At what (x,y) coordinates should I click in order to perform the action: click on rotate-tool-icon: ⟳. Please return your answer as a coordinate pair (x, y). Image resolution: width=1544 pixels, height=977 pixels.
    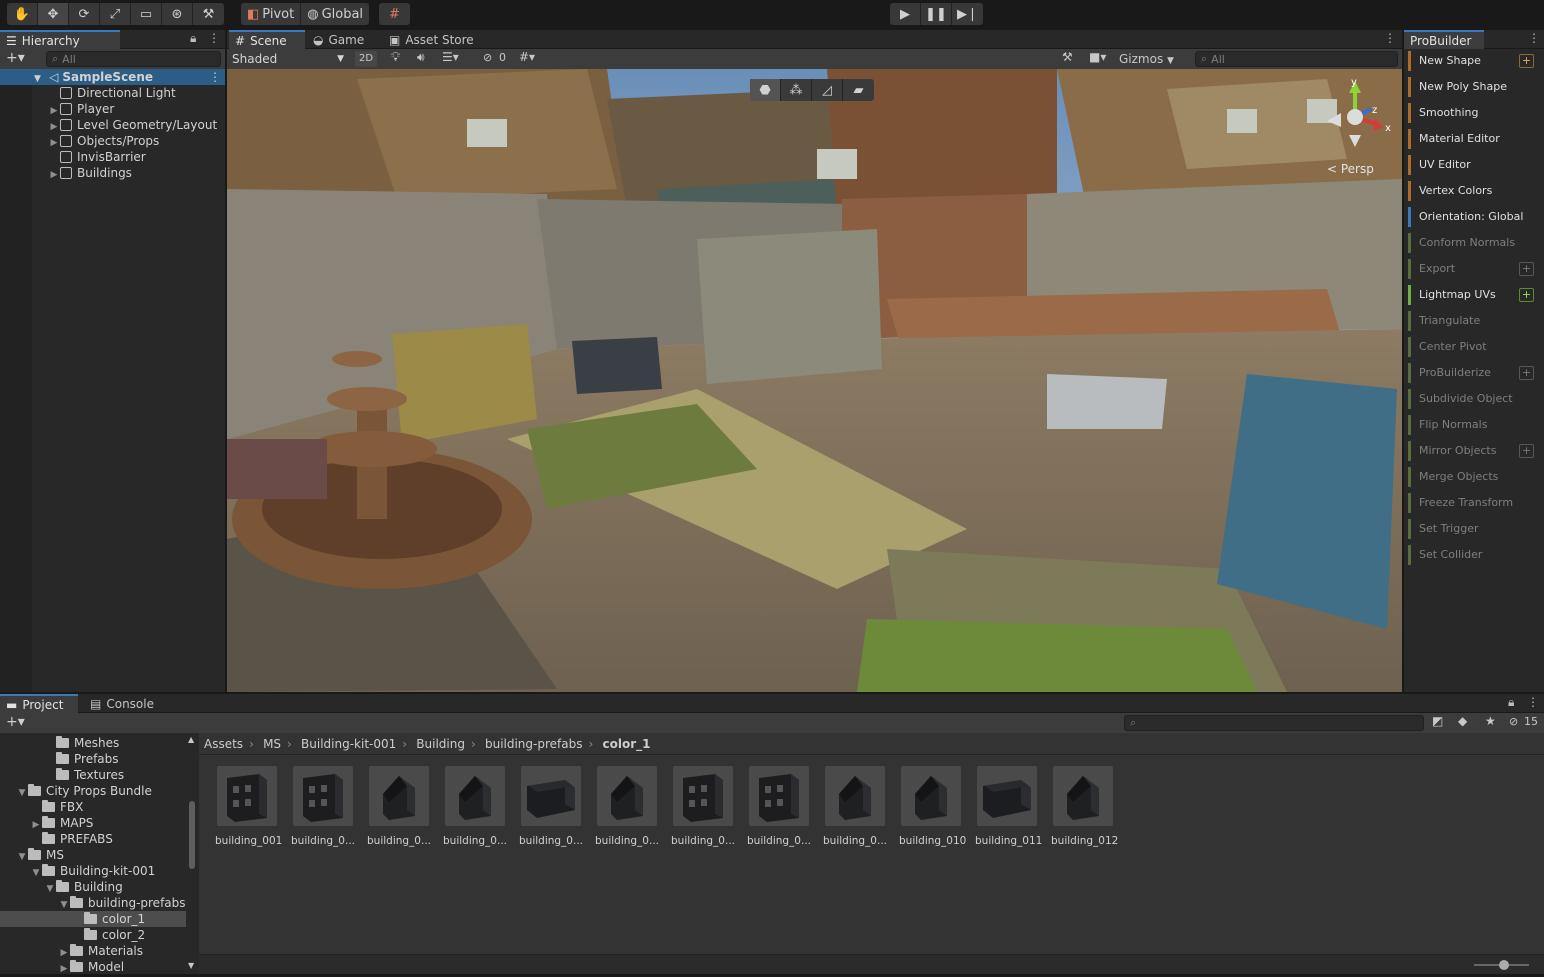
    Looking at the image, I should click on (84, 14).